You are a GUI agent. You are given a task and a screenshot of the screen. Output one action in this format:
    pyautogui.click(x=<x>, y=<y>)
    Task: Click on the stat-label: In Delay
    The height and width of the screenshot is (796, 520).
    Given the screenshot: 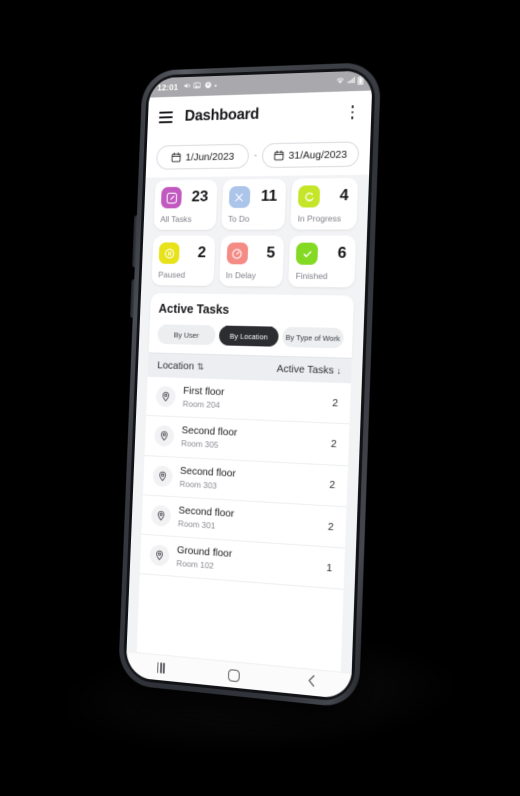 What is the action you would take?
    pyautogui.click(x=241, y=275)
    